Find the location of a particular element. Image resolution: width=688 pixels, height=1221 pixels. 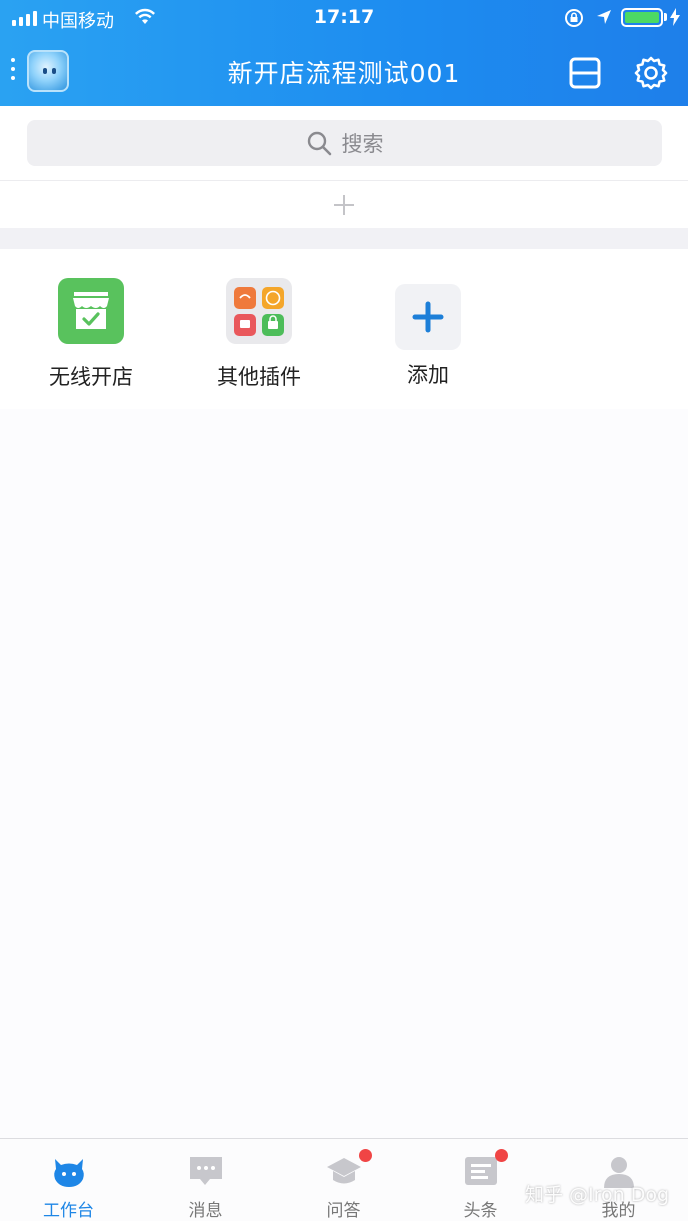

search-area: 搜索 is located at coordinates (344, 143).